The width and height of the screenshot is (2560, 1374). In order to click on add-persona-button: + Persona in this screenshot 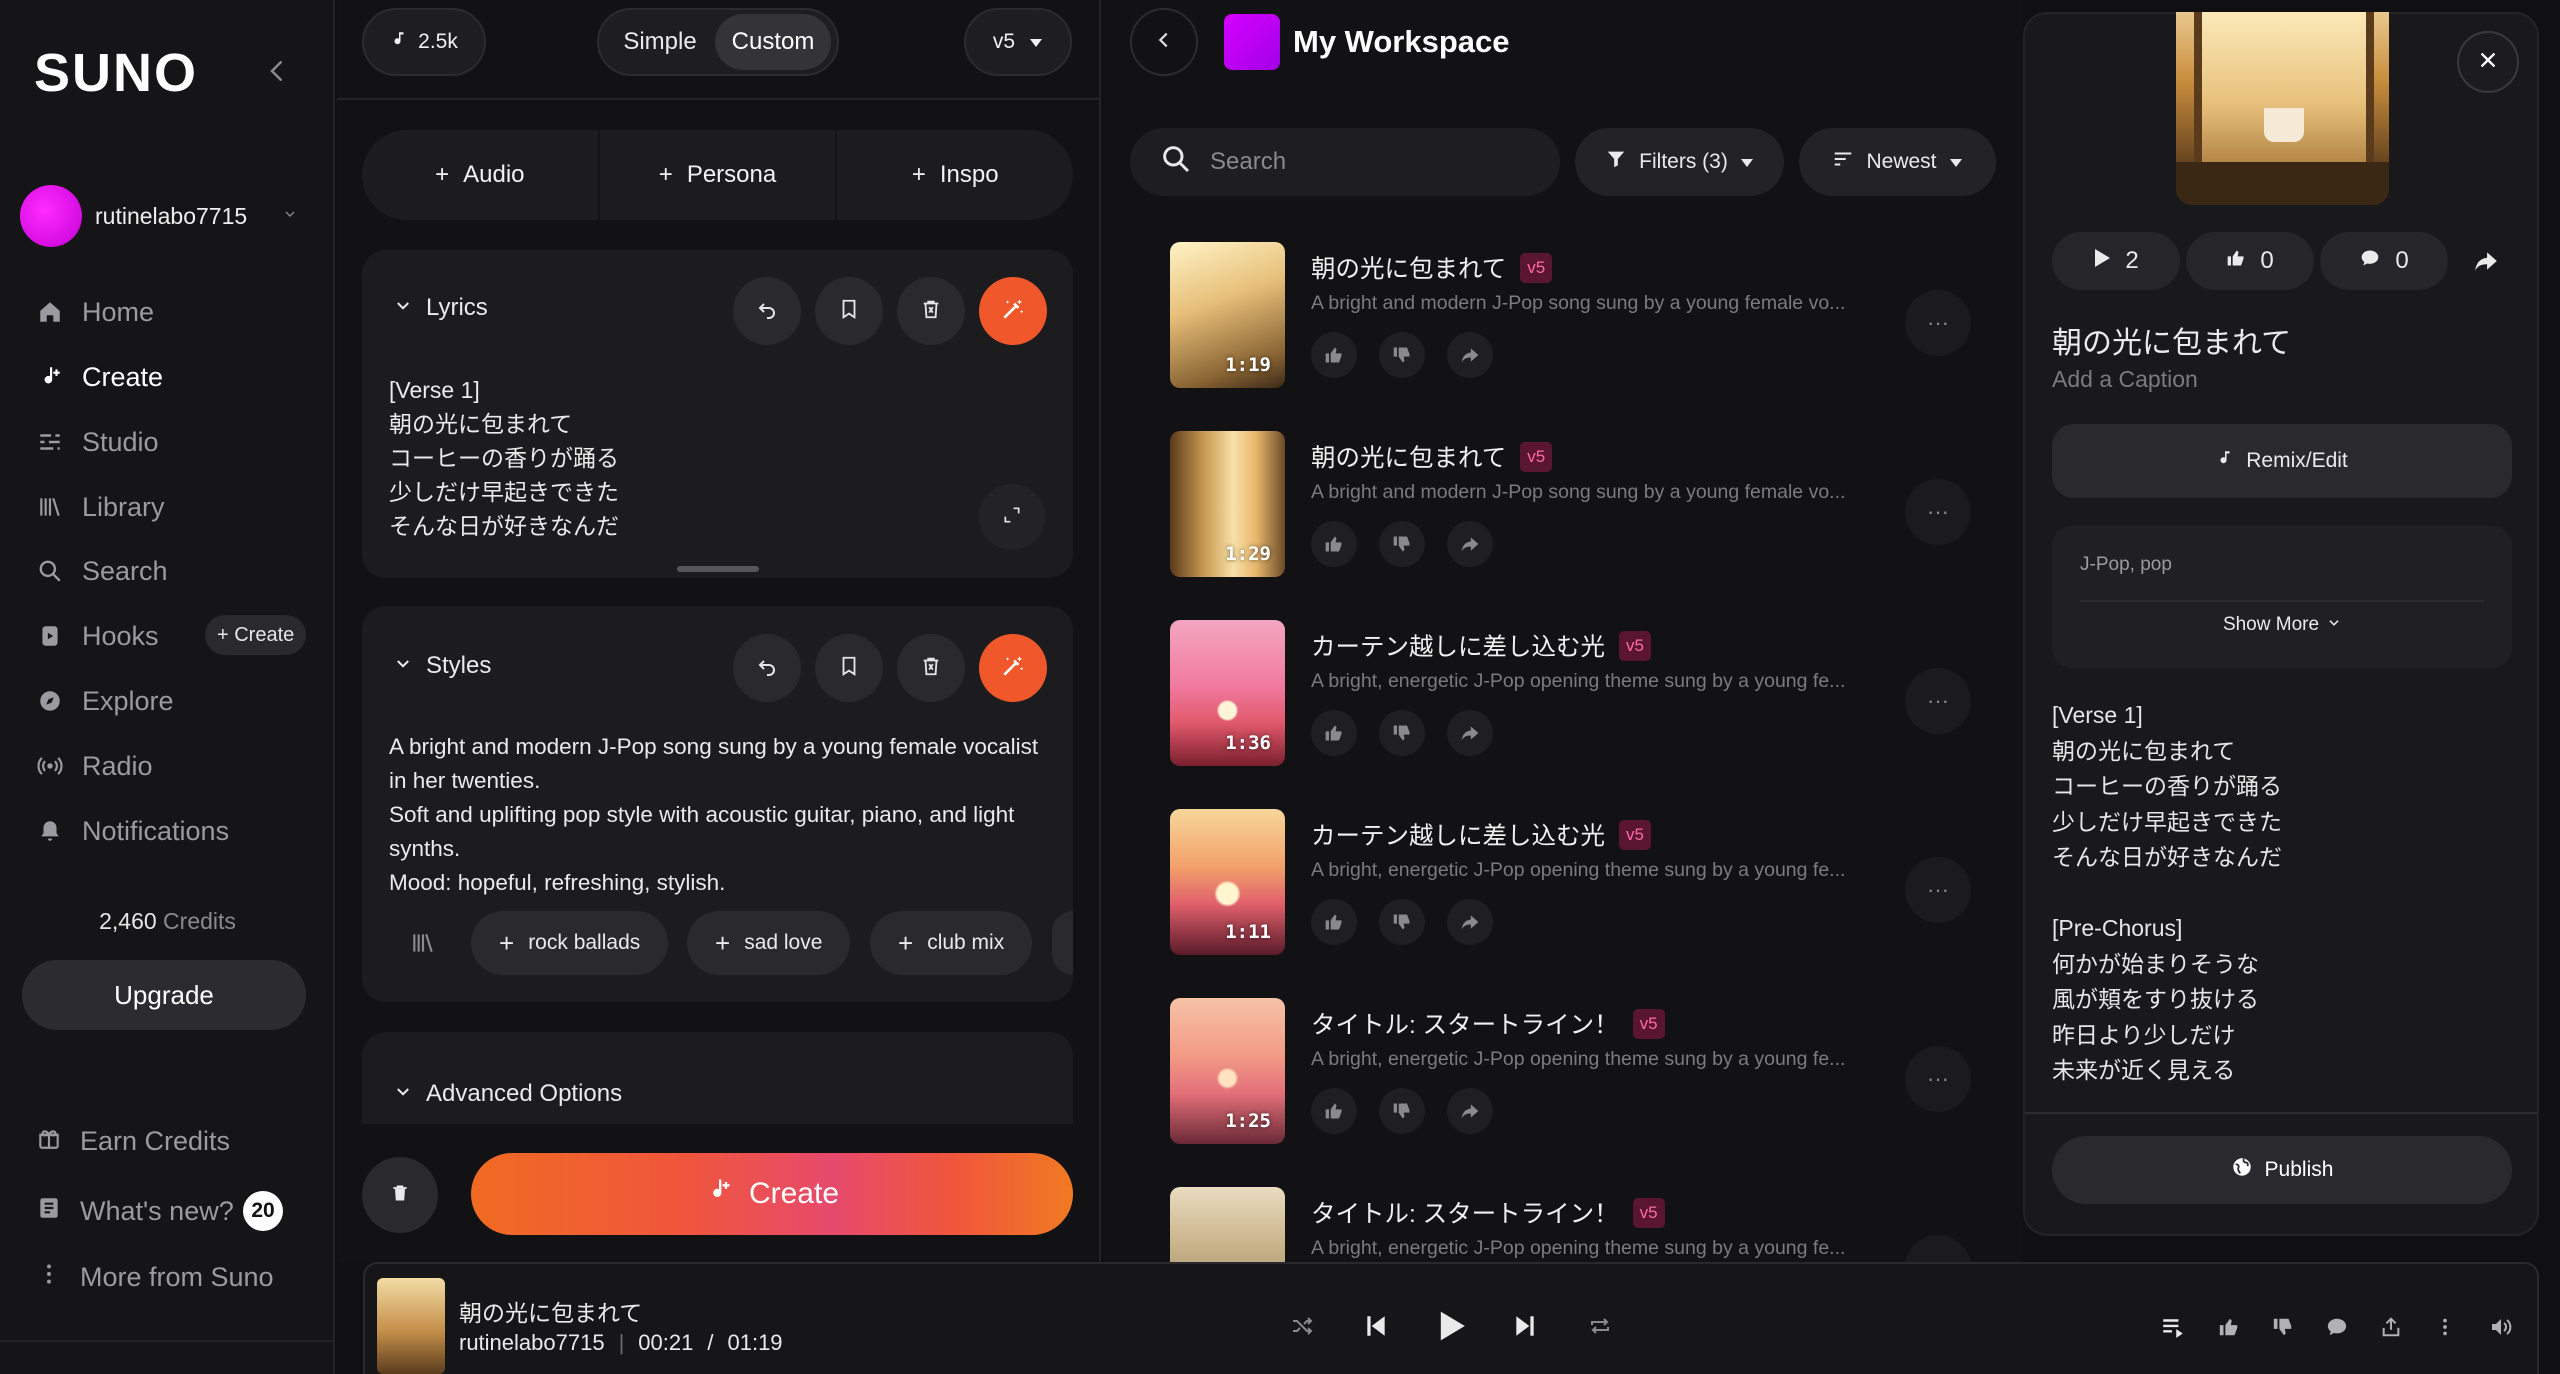, I will do `click(719, 175)`.